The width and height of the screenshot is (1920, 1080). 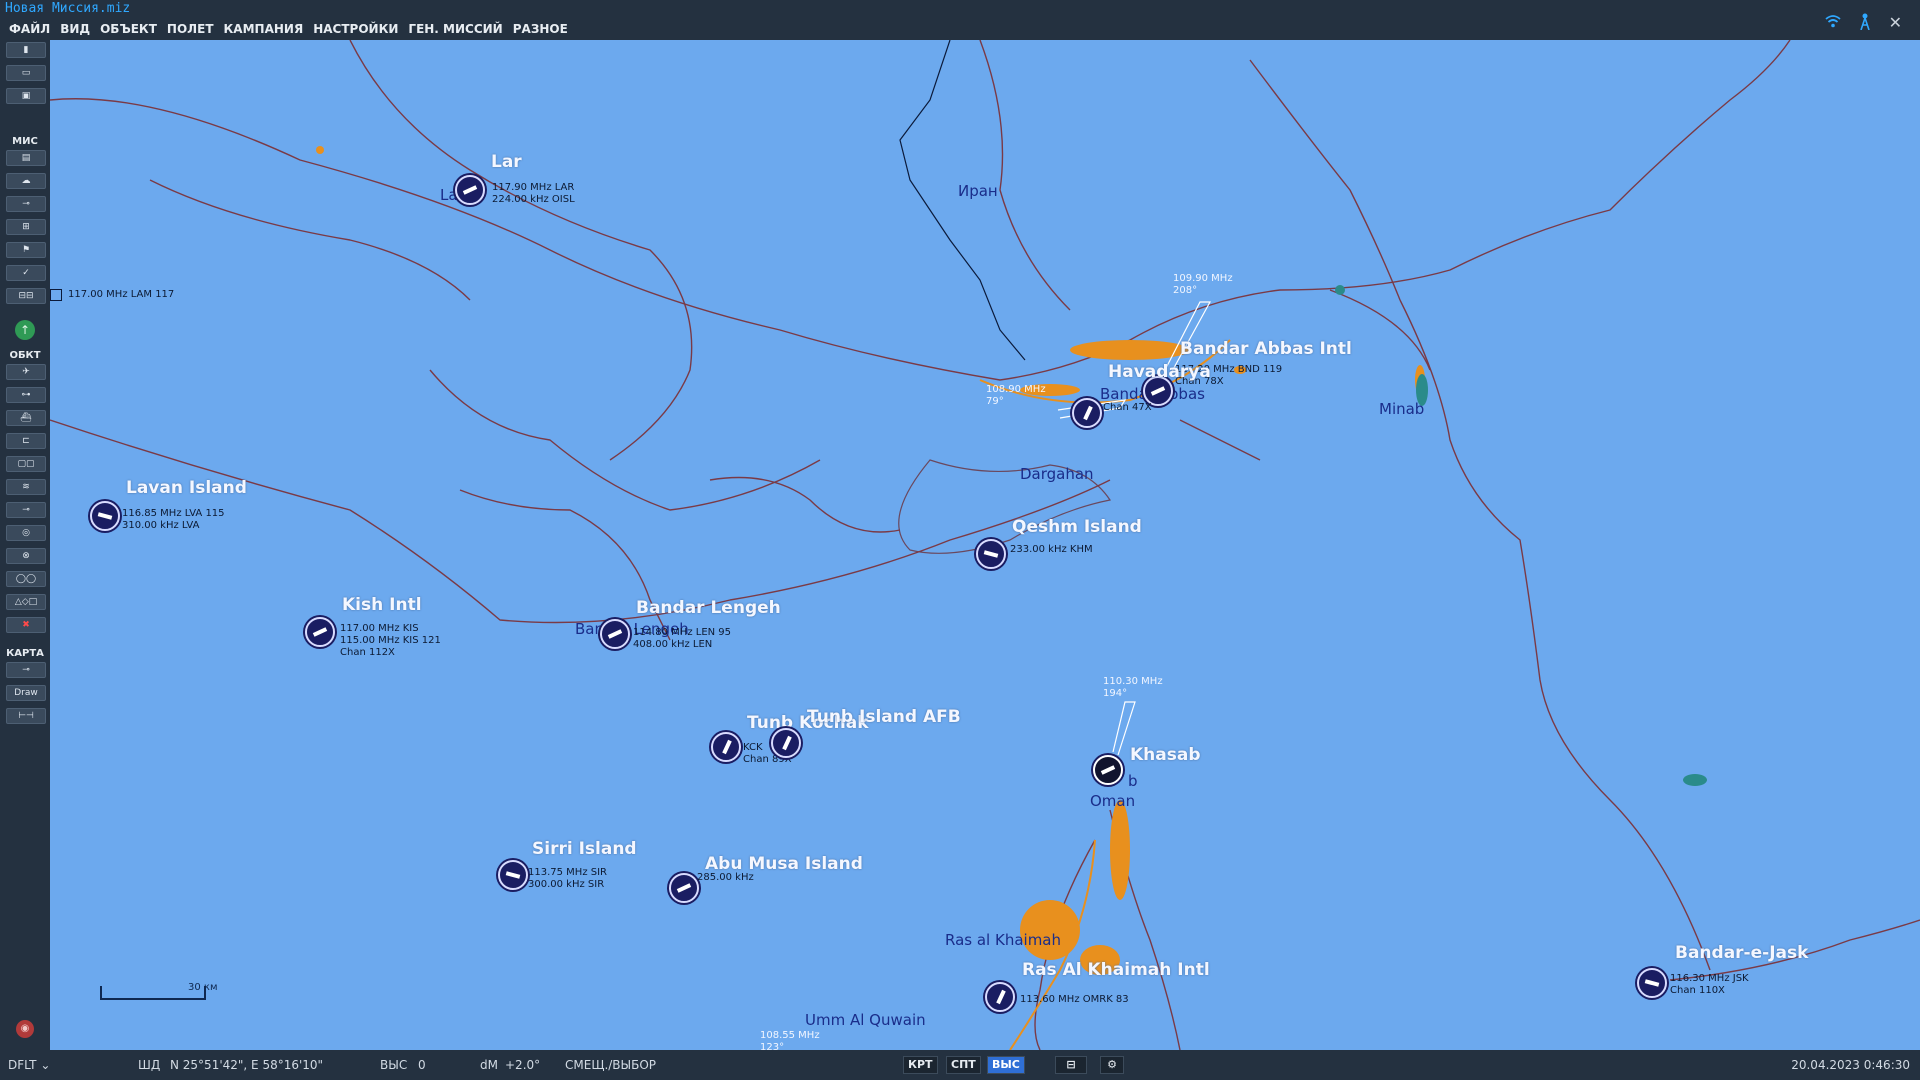 I want to click on antenna-icon, so click(x=1865, y=23).